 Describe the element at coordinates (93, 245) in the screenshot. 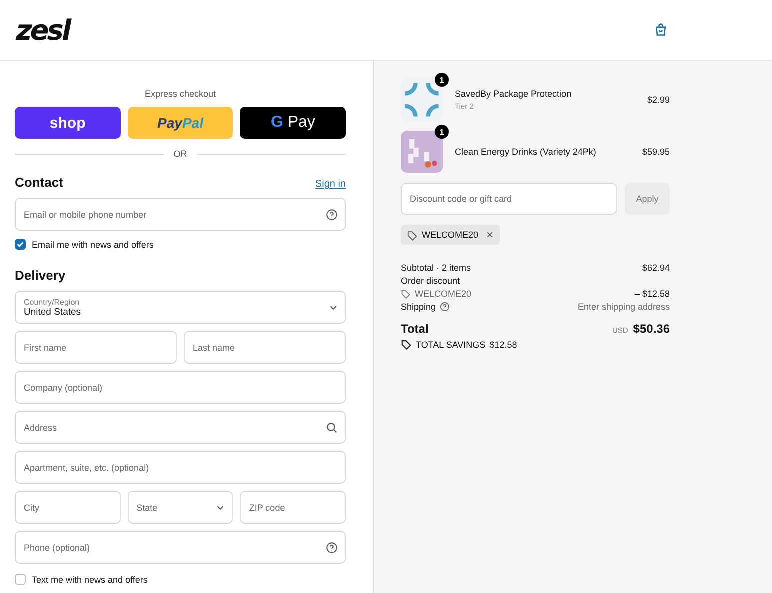

I see `newsletter-label: Email me with news and offers` at that location.